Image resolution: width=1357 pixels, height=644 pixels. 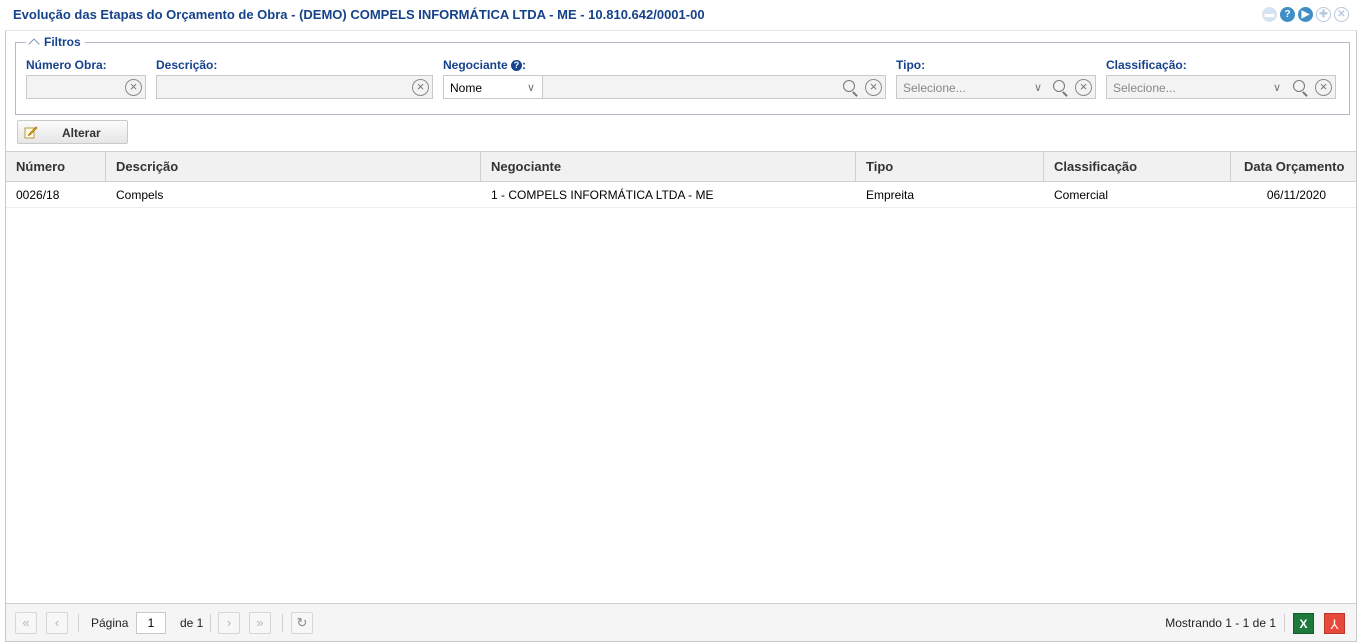 What do you see at coordinates (664, 87) in the screenshot?
I see `negociante-field: Nome ∨ ×` at bounding box center [664, 87].